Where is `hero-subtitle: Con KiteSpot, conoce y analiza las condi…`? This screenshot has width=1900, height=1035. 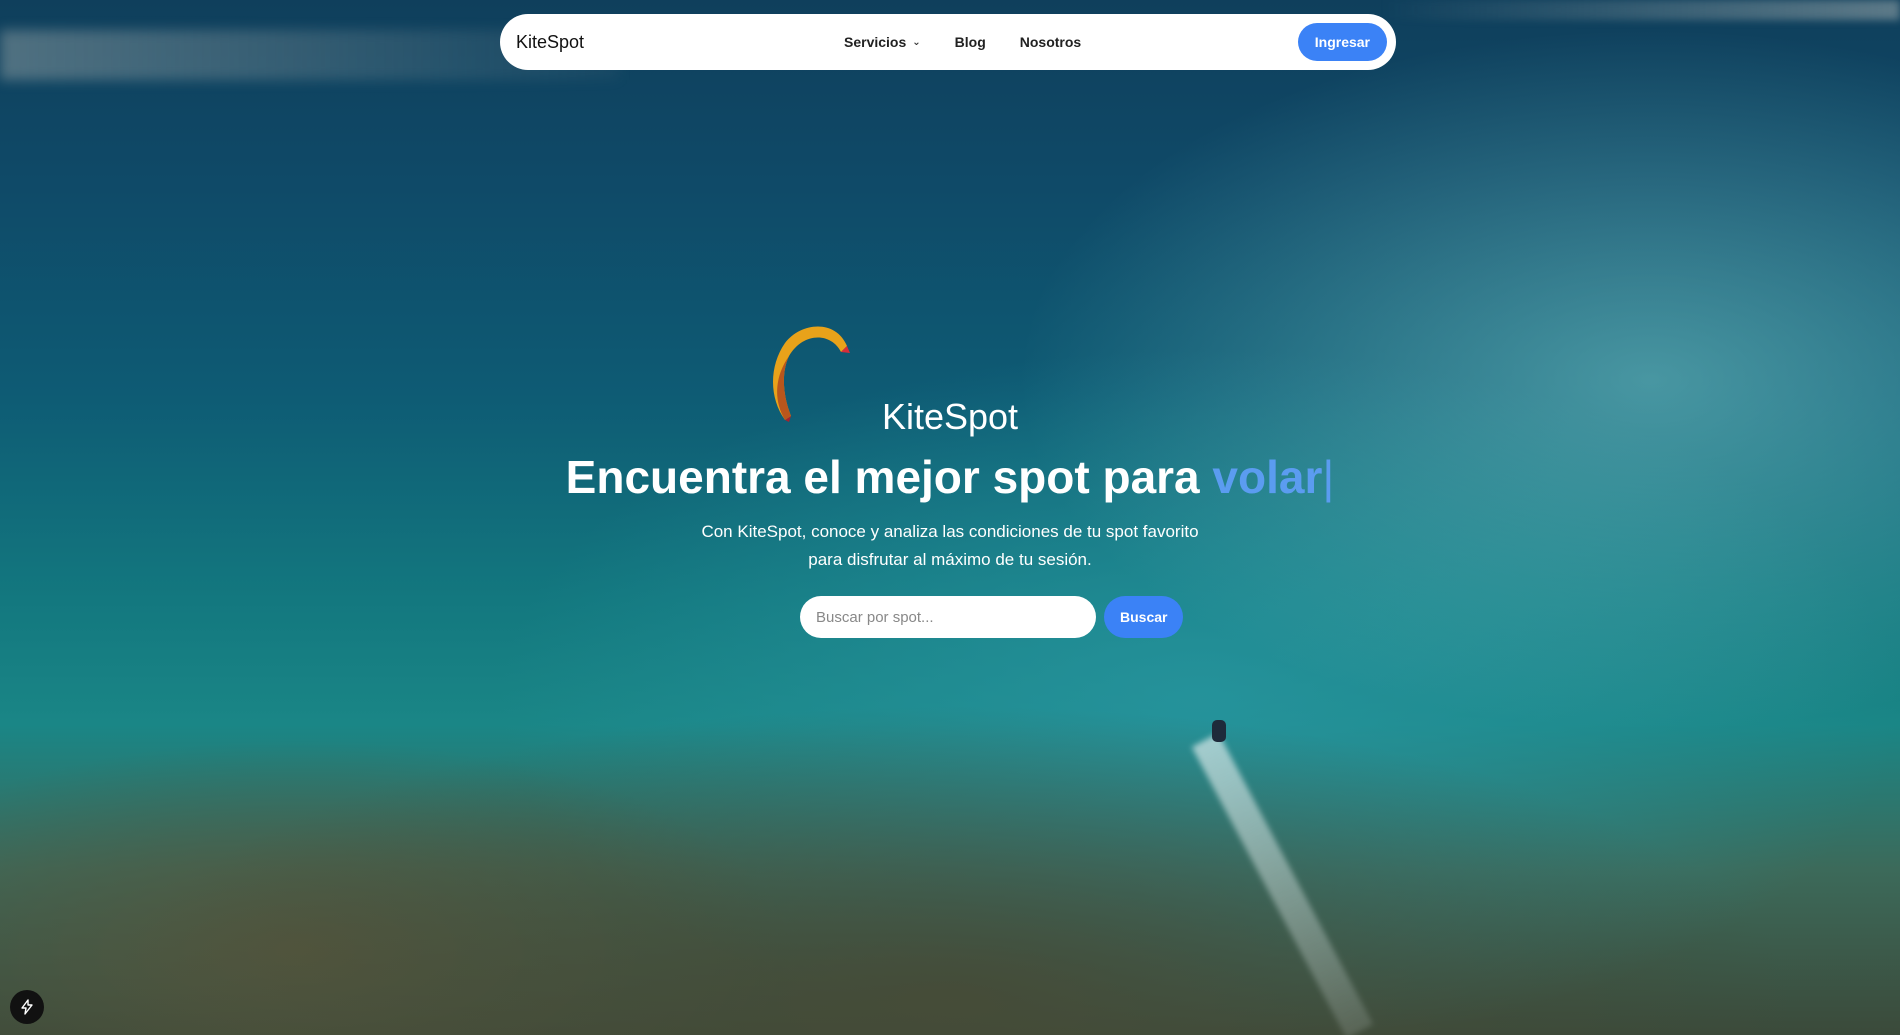
hero-subtitle: Con KiteSpot, conoce y analiza las condi… is located at coordinates (950, 546).